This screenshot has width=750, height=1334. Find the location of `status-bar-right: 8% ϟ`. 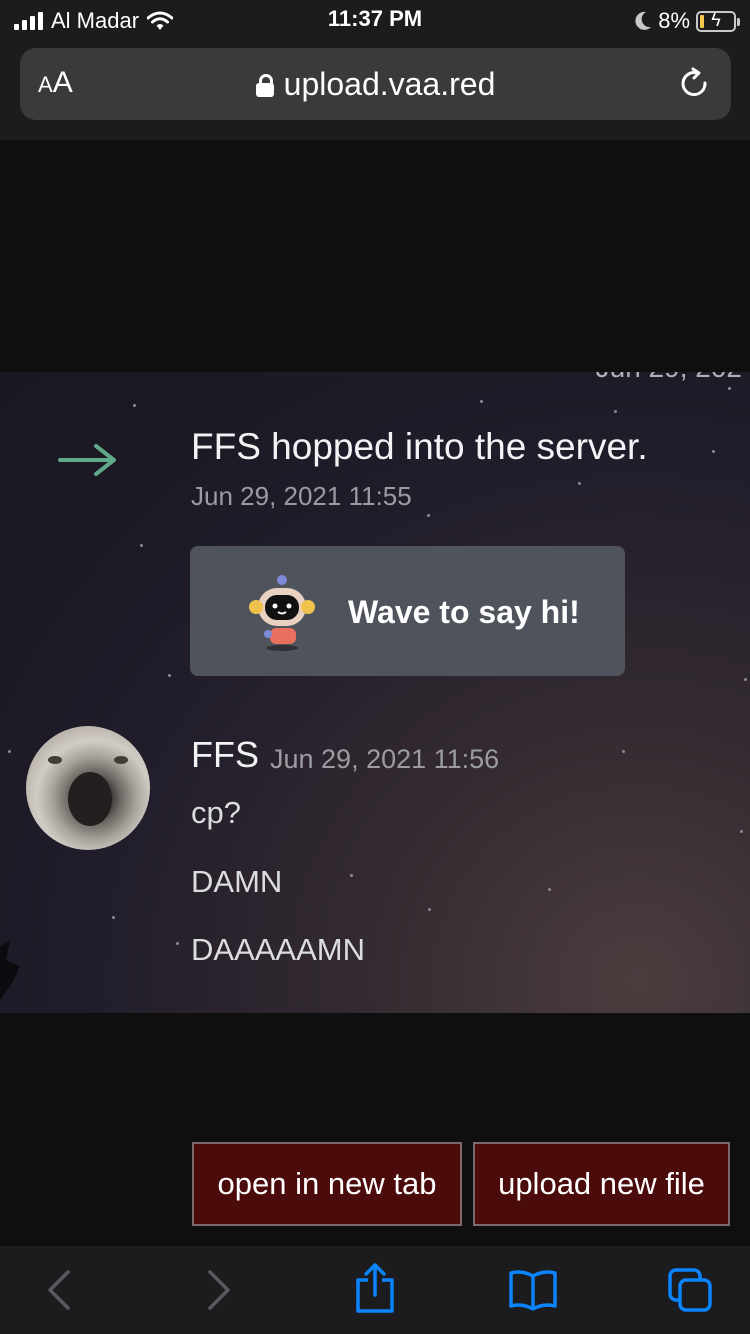

status-bar-right: 8% ϟ is located at coordinates (686, 21).